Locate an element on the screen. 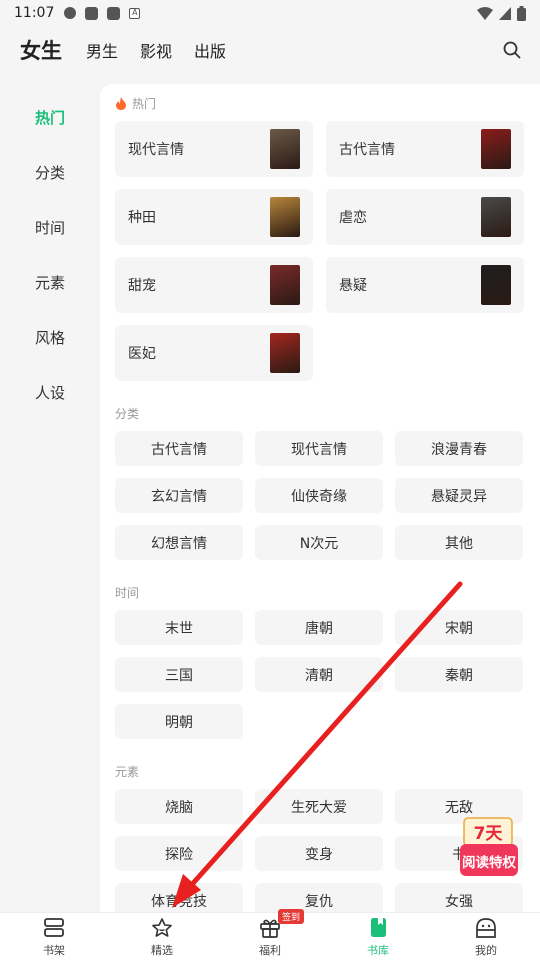  hot-item: 医妃 is located at coordinates (214, 353).